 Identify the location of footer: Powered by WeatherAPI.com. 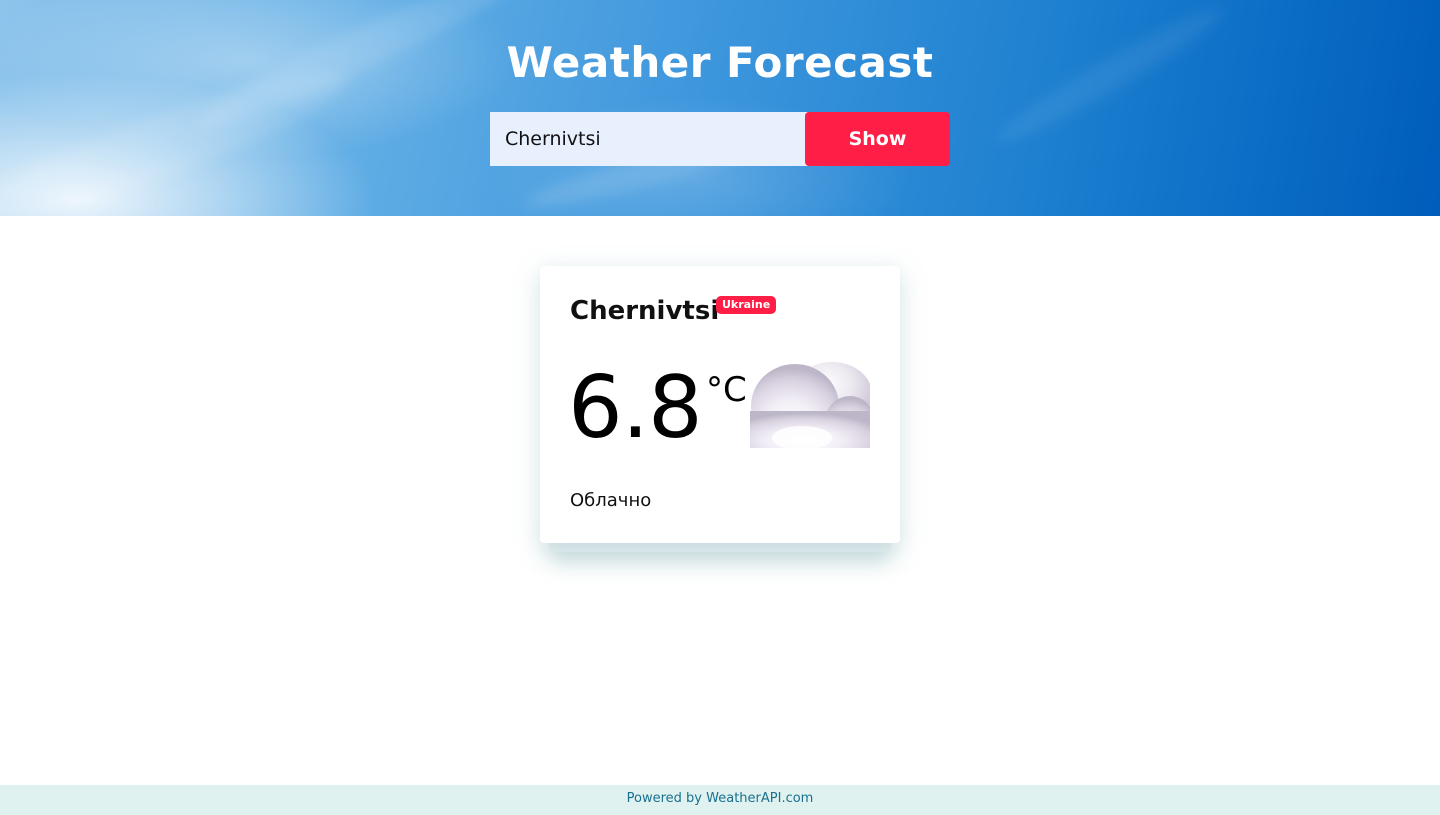
(720, 800).